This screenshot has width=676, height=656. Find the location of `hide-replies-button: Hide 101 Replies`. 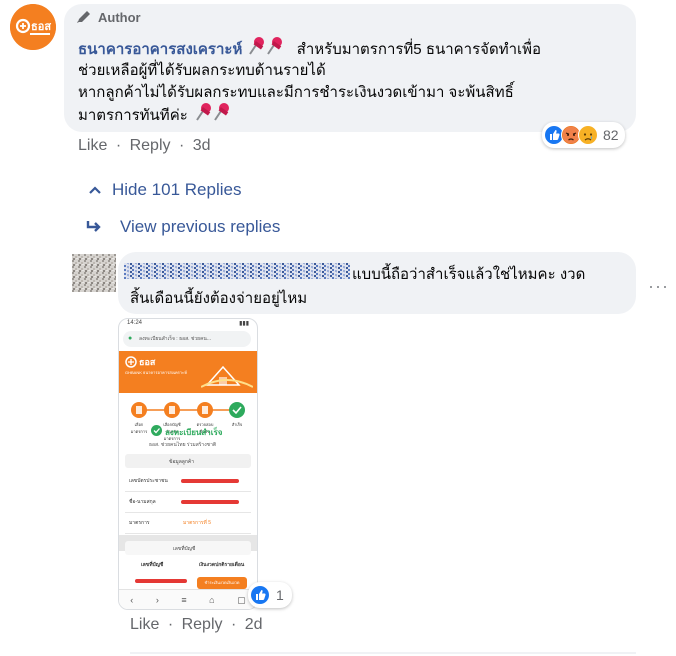

hide-replies-button: Hide 101 Replies is located at coordinates (164, 190).